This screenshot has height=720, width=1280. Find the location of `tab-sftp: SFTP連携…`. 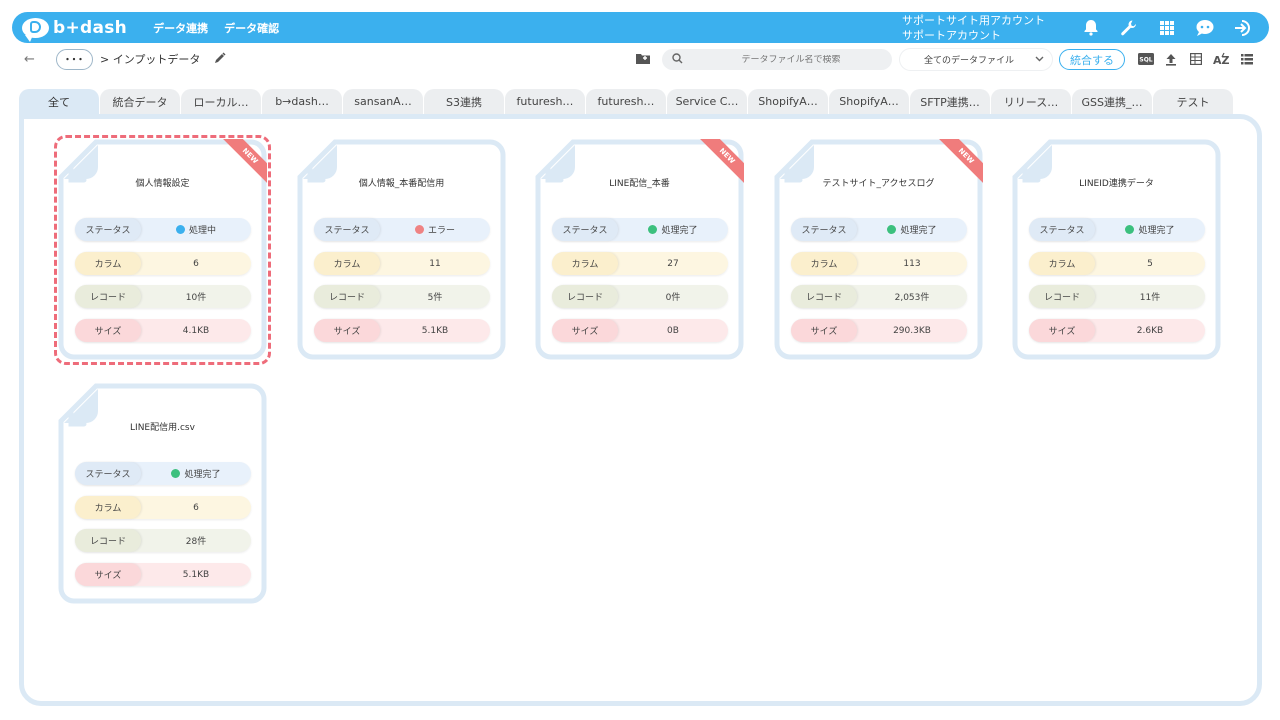

tab-sftp: SFTP連携… is located at coordinates (950, 101).